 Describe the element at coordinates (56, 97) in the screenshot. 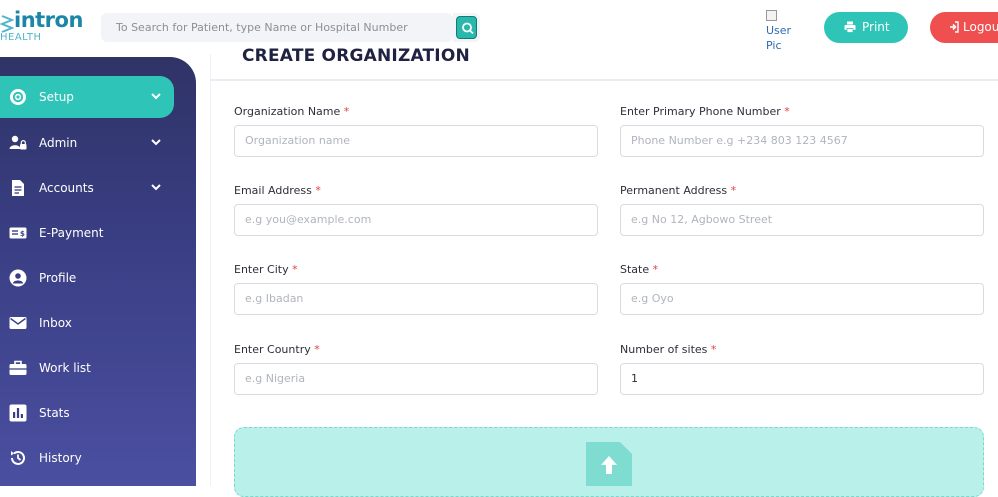

I see `sidebar-item-label: Setup` at that location.